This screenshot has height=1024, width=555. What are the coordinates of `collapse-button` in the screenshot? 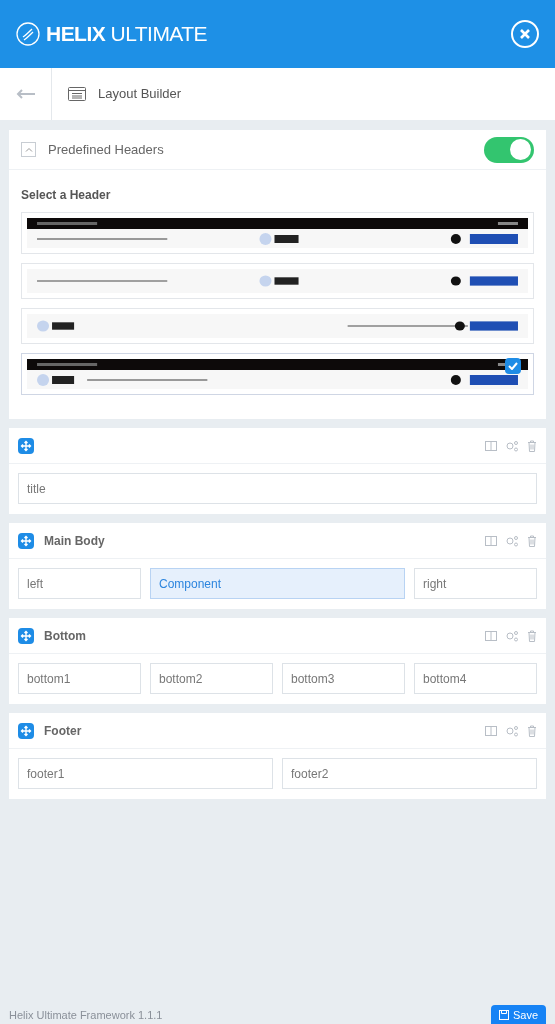 It's located at (28, 149).